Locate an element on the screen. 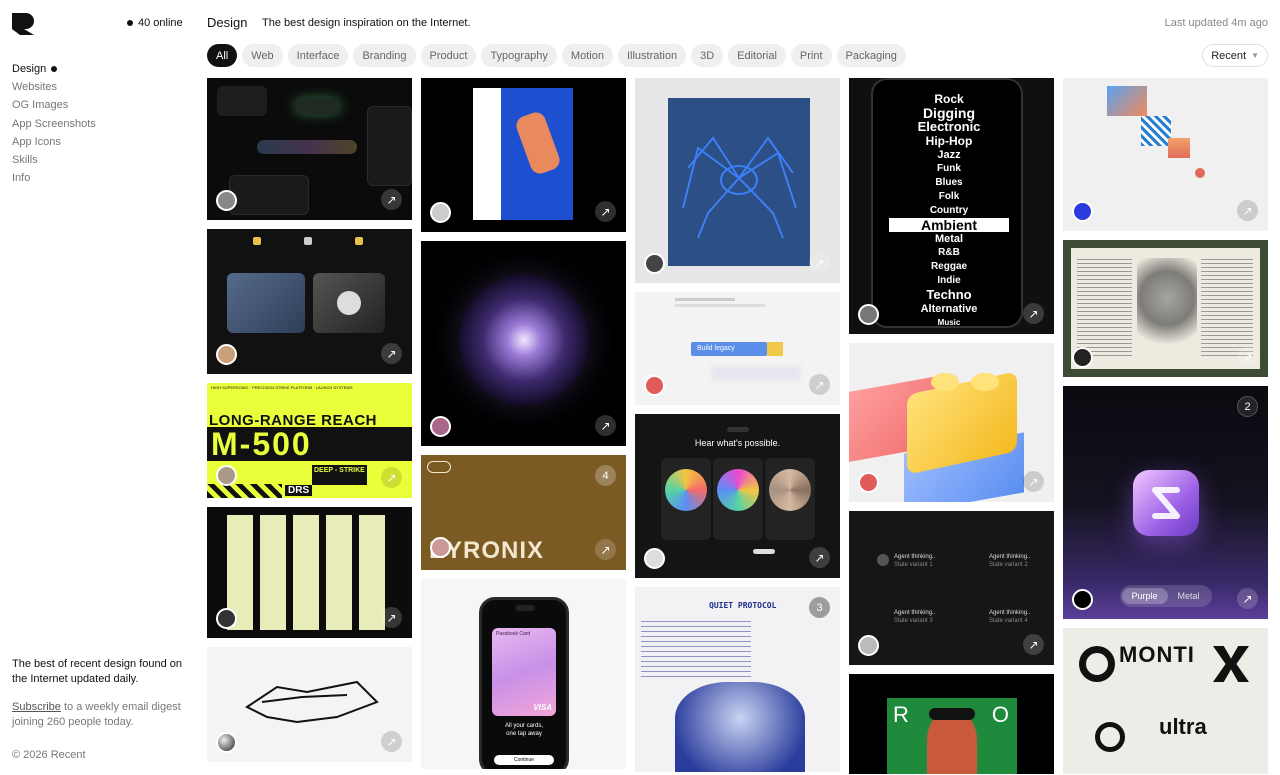 The image size is (1280, 775). phone-tagline-2: one tap away is located at coordinates (524, 734).